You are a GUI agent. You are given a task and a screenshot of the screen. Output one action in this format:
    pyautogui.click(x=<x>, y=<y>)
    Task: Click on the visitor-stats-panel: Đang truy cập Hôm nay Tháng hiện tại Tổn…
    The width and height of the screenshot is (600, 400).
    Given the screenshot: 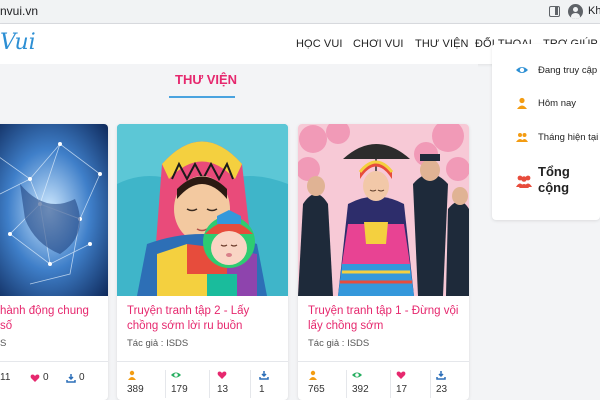 What is the action you would take?
    pyautogui.click(x=546, y=132)
    